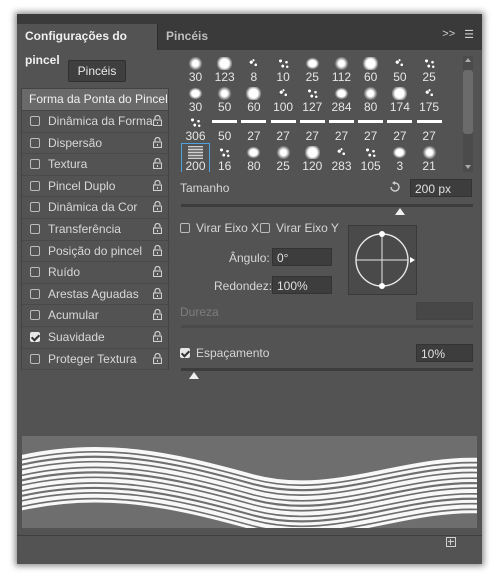 This screenshot has width=500, height=579. What do you see at coordinates (469, 34) in the screenshot?
I see `panel-menu-icon: ☰` at bounding box center [469, 34].